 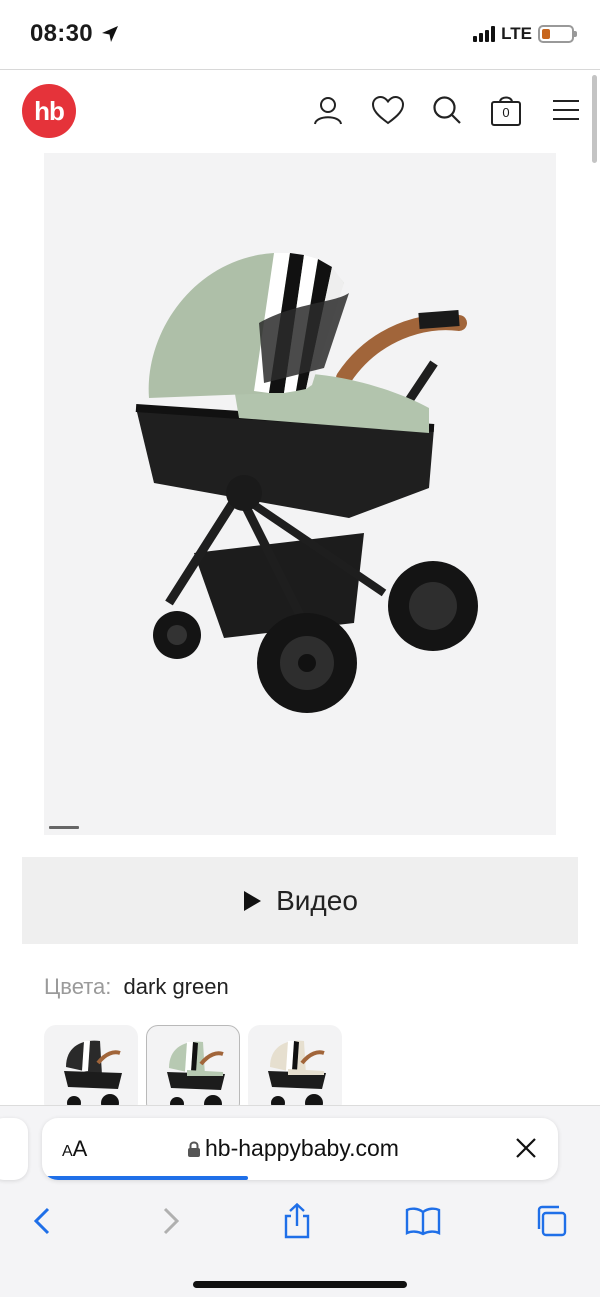 What do you see at coordinates (526, 1148) in the screenshot?
I see `close-icon` at bounding box center [526, 1148].